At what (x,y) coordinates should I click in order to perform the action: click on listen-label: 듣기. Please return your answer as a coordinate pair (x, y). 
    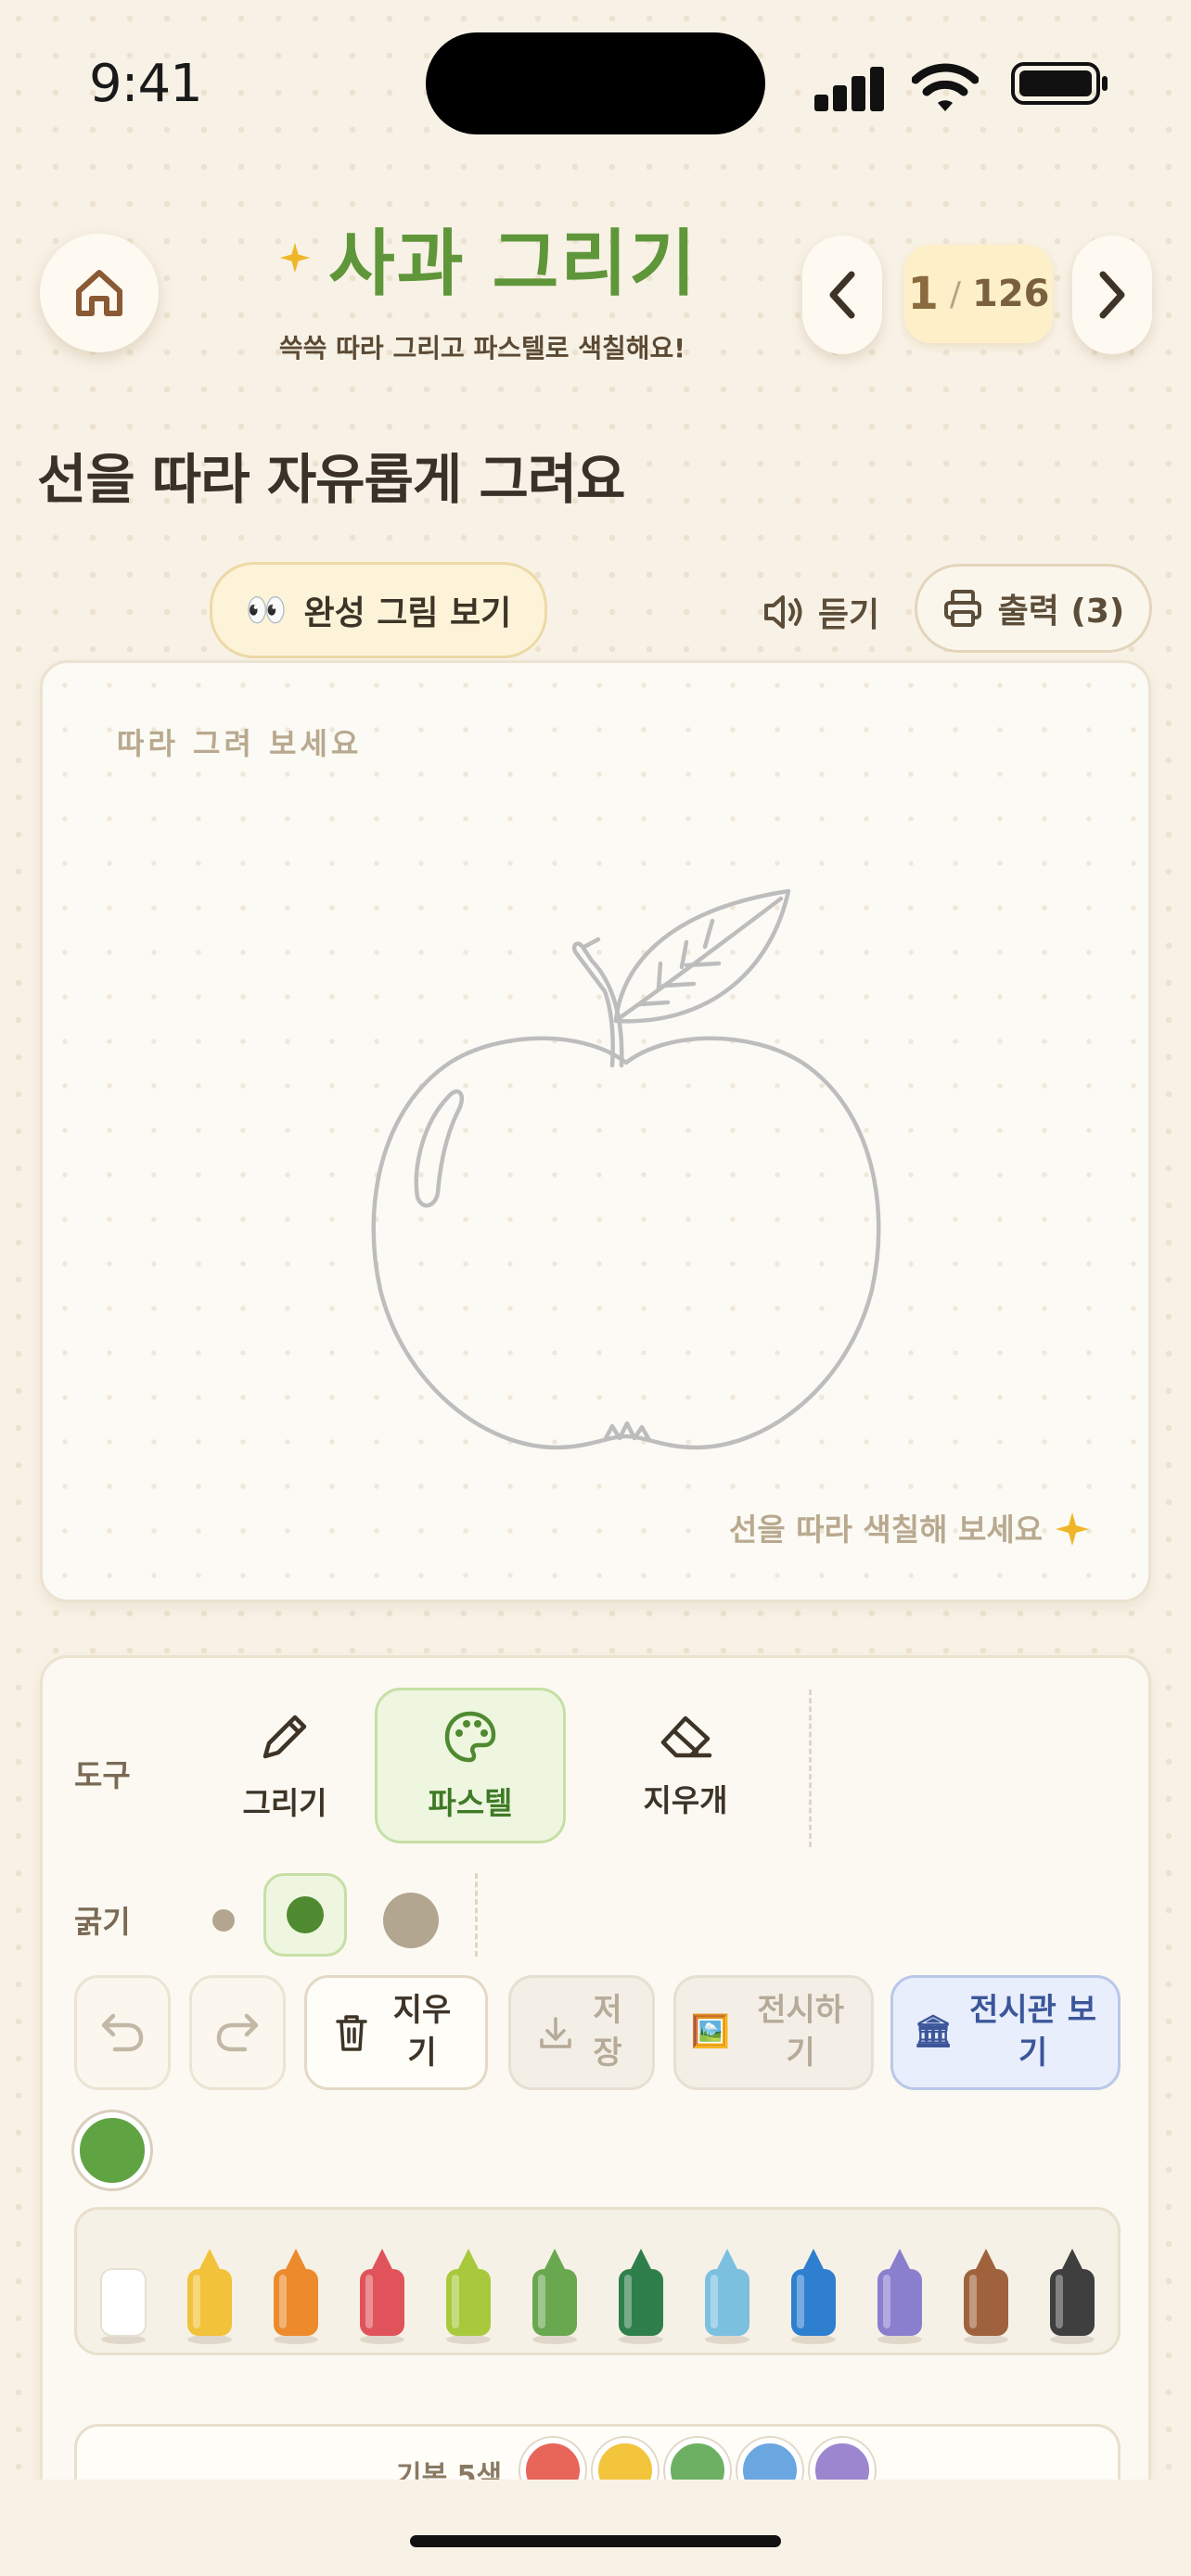
    Looking at the image, I should click on (848, 615).